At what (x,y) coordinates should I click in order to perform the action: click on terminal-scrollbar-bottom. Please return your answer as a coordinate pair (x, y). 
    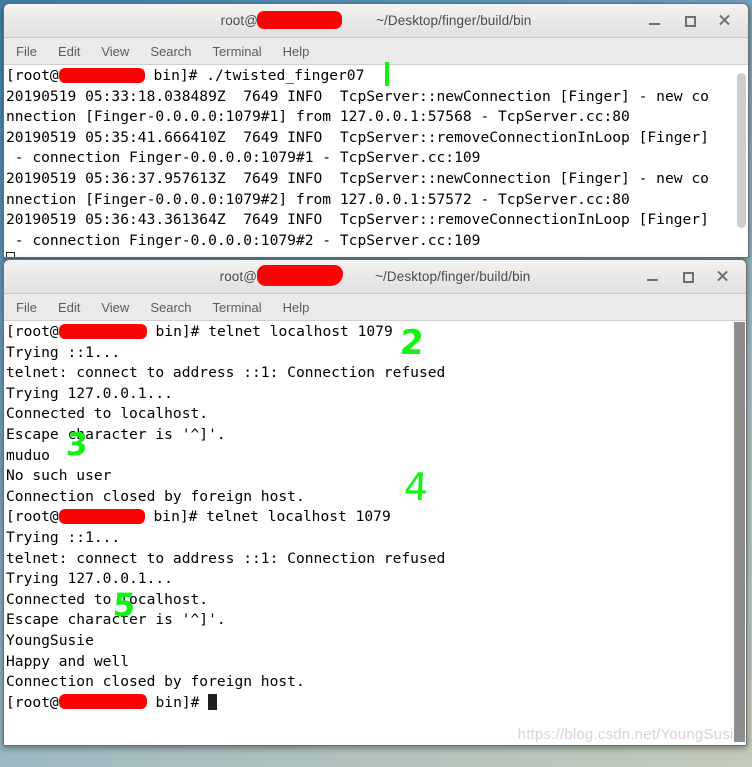
    Looking at the image, I should click on (739, 533).